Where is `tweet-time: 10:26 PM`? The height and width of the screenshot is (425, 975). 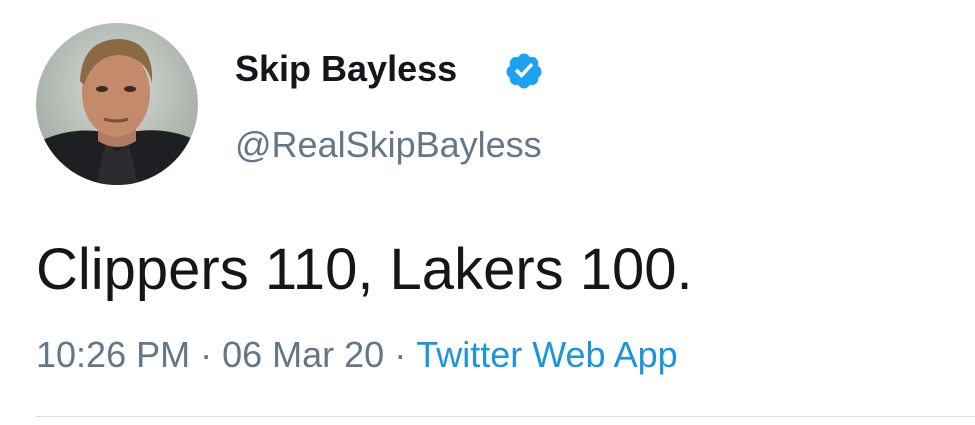 tweet-time: 10:26 PM is located at coordinates (113, 354).